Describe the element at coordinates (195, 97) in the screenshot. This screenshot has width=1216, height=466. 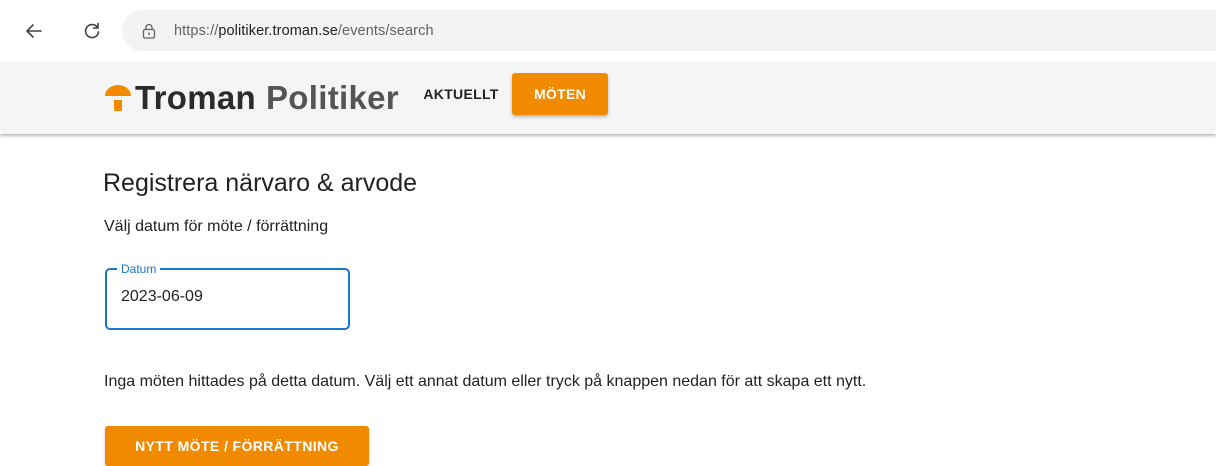
I see `brand-name: Troman` at that location.